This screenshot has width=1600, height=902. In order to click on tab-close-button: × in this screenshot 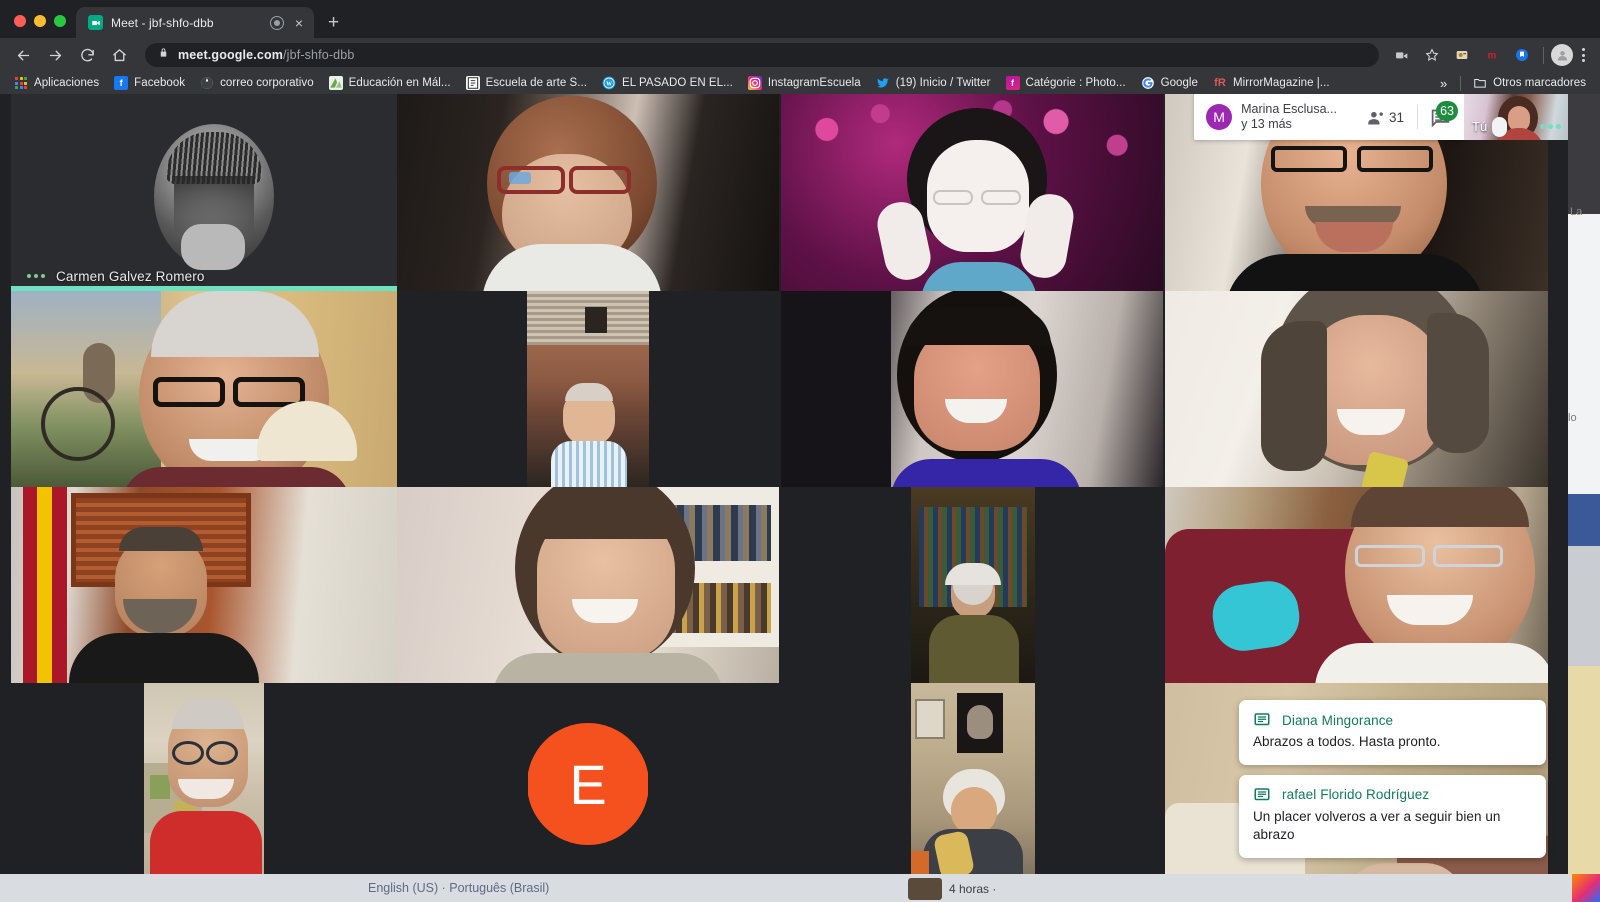, I will do `click(299, 23)`.